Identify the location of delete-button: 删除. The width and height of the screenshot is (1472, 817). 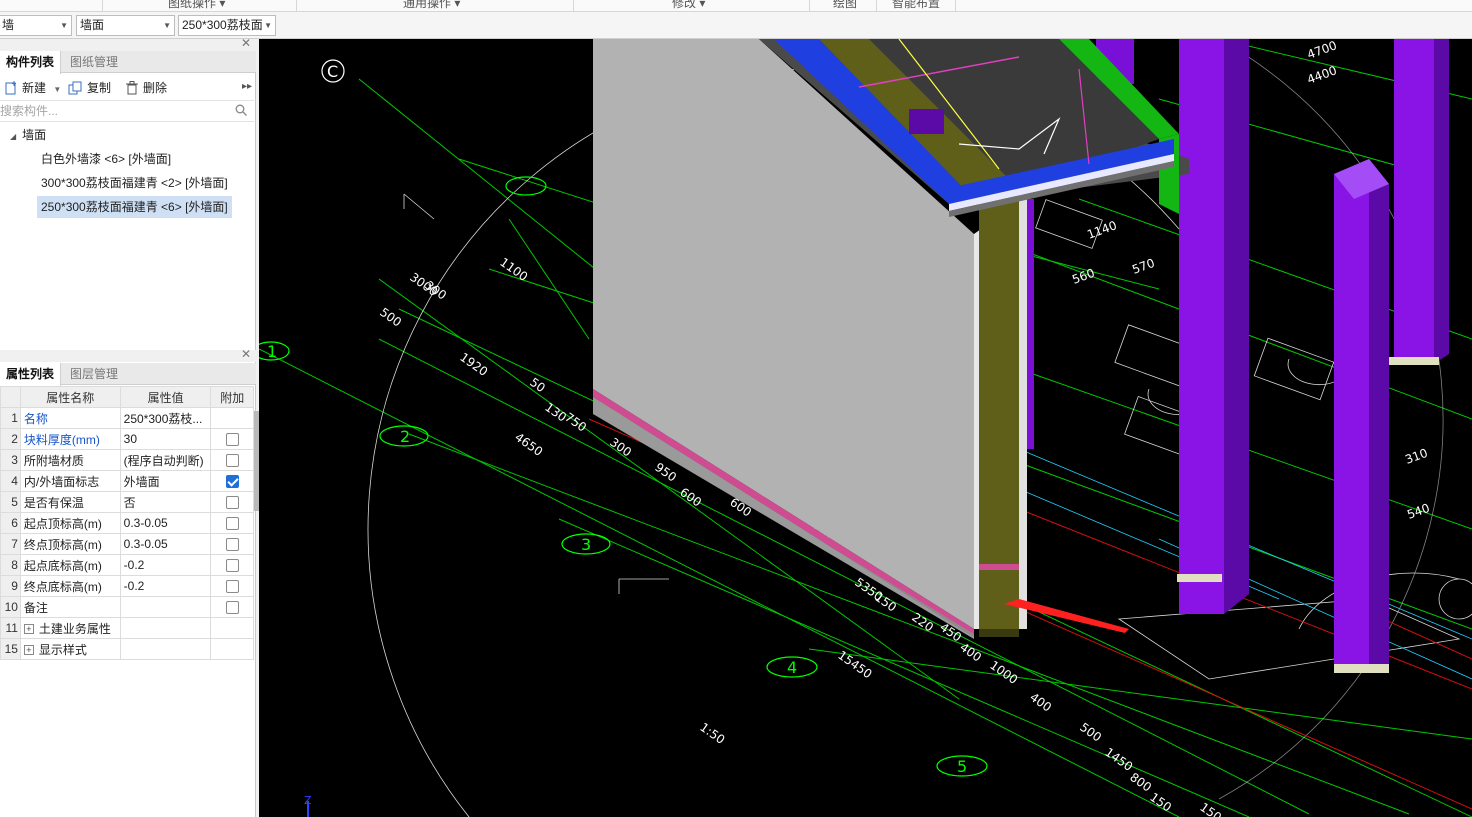
(146, 88).